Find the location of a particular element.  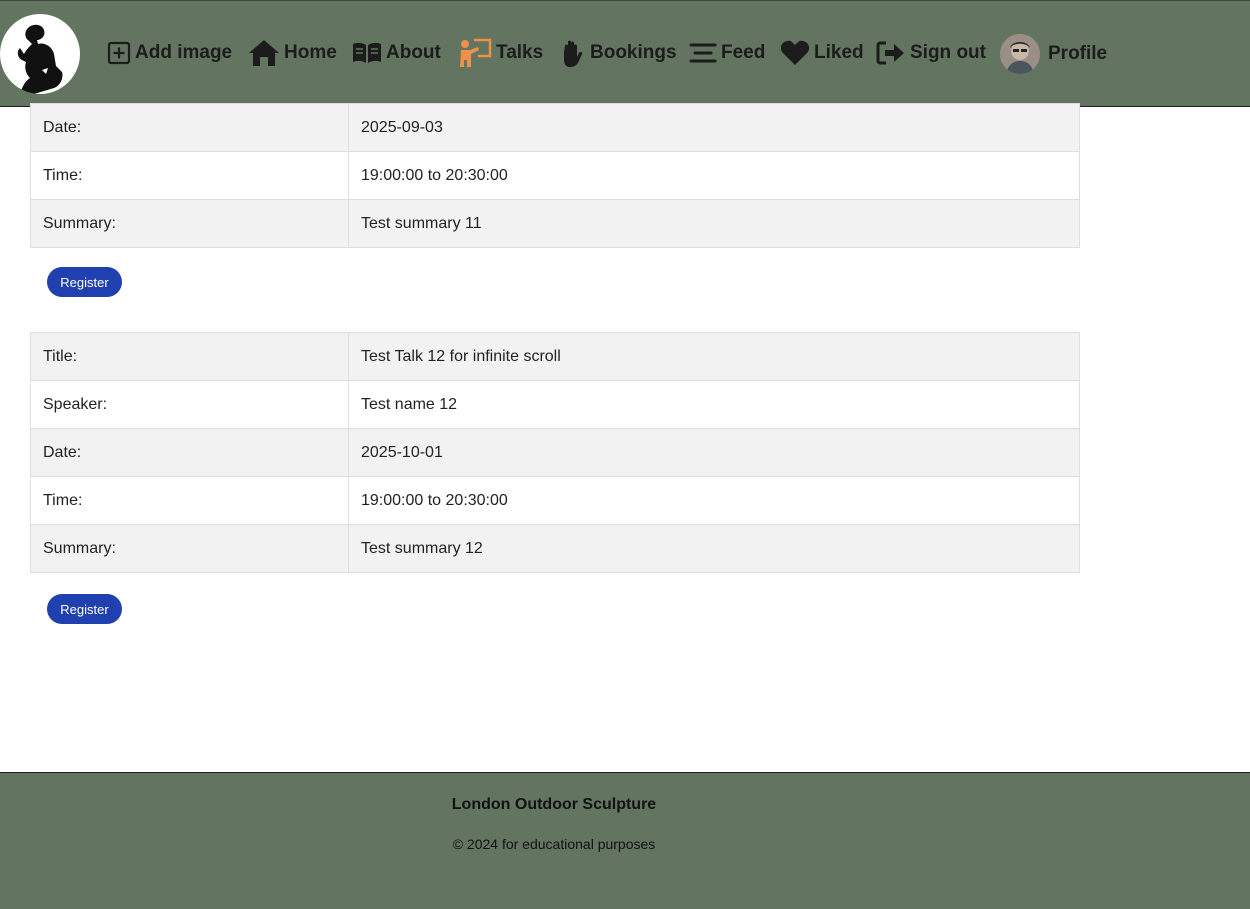

row-label: Speaker: is located at coordinates (189, 404).